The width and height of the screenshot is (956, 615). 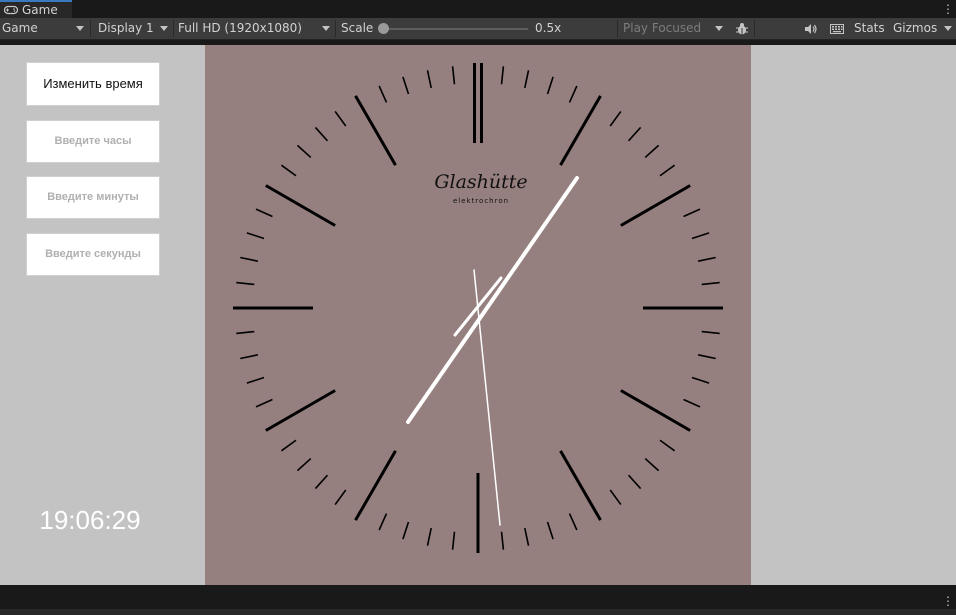 What do you see at coordinates (93, 141) in the screenshot?
I see `hours-input: Введите часы` at bounding box center [93, 141].